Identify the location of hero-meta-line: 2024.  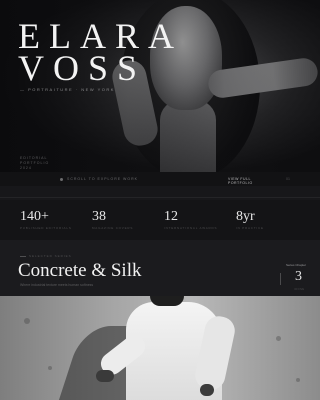
(26, 168).